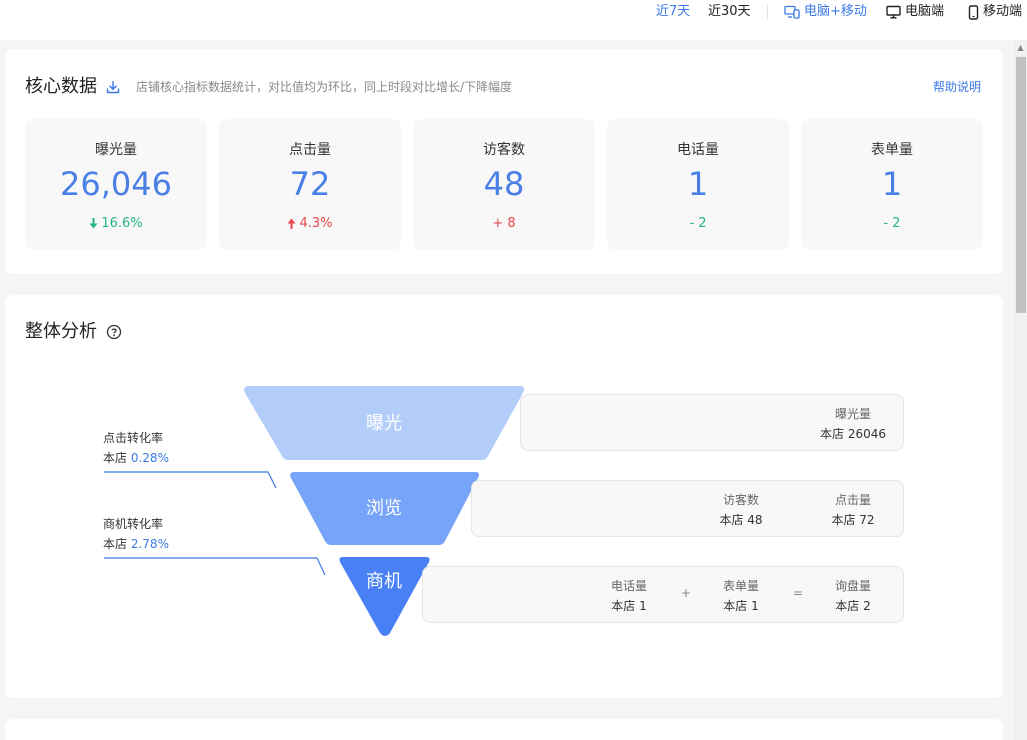  What do you see at coordinates (740, 500) in the screenshot?
I see `visitors-info-label: 访客数` at bounding box center [740, 500].